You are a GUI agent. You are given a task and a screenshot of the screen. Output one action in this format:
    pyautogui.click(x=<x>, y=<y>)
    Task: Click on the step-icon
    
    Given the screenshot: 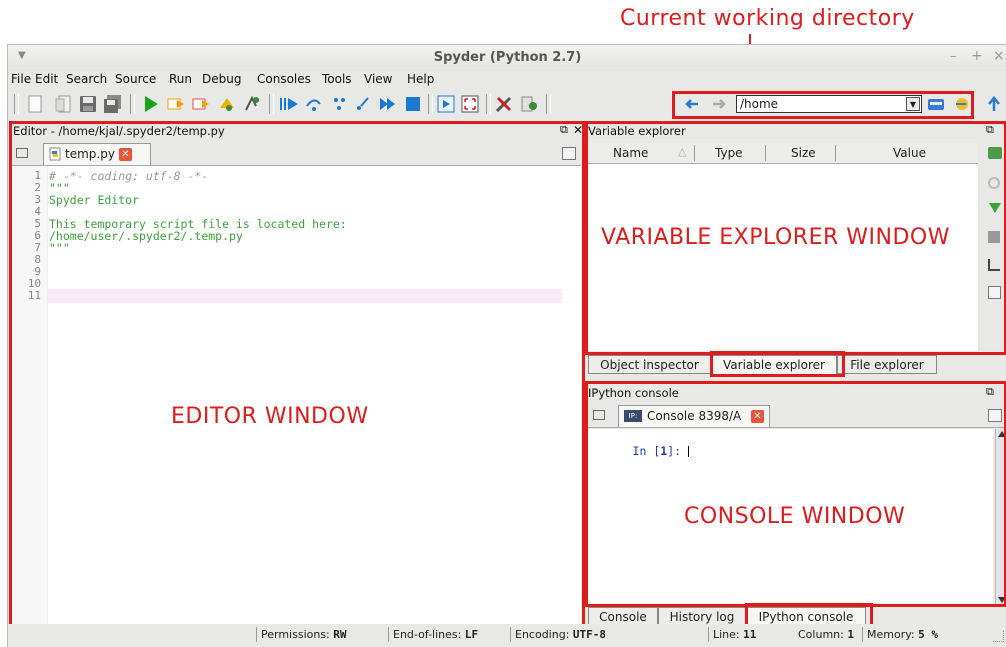 What is the action you would take?
    pyautogui.click(x=314, y=104)
    